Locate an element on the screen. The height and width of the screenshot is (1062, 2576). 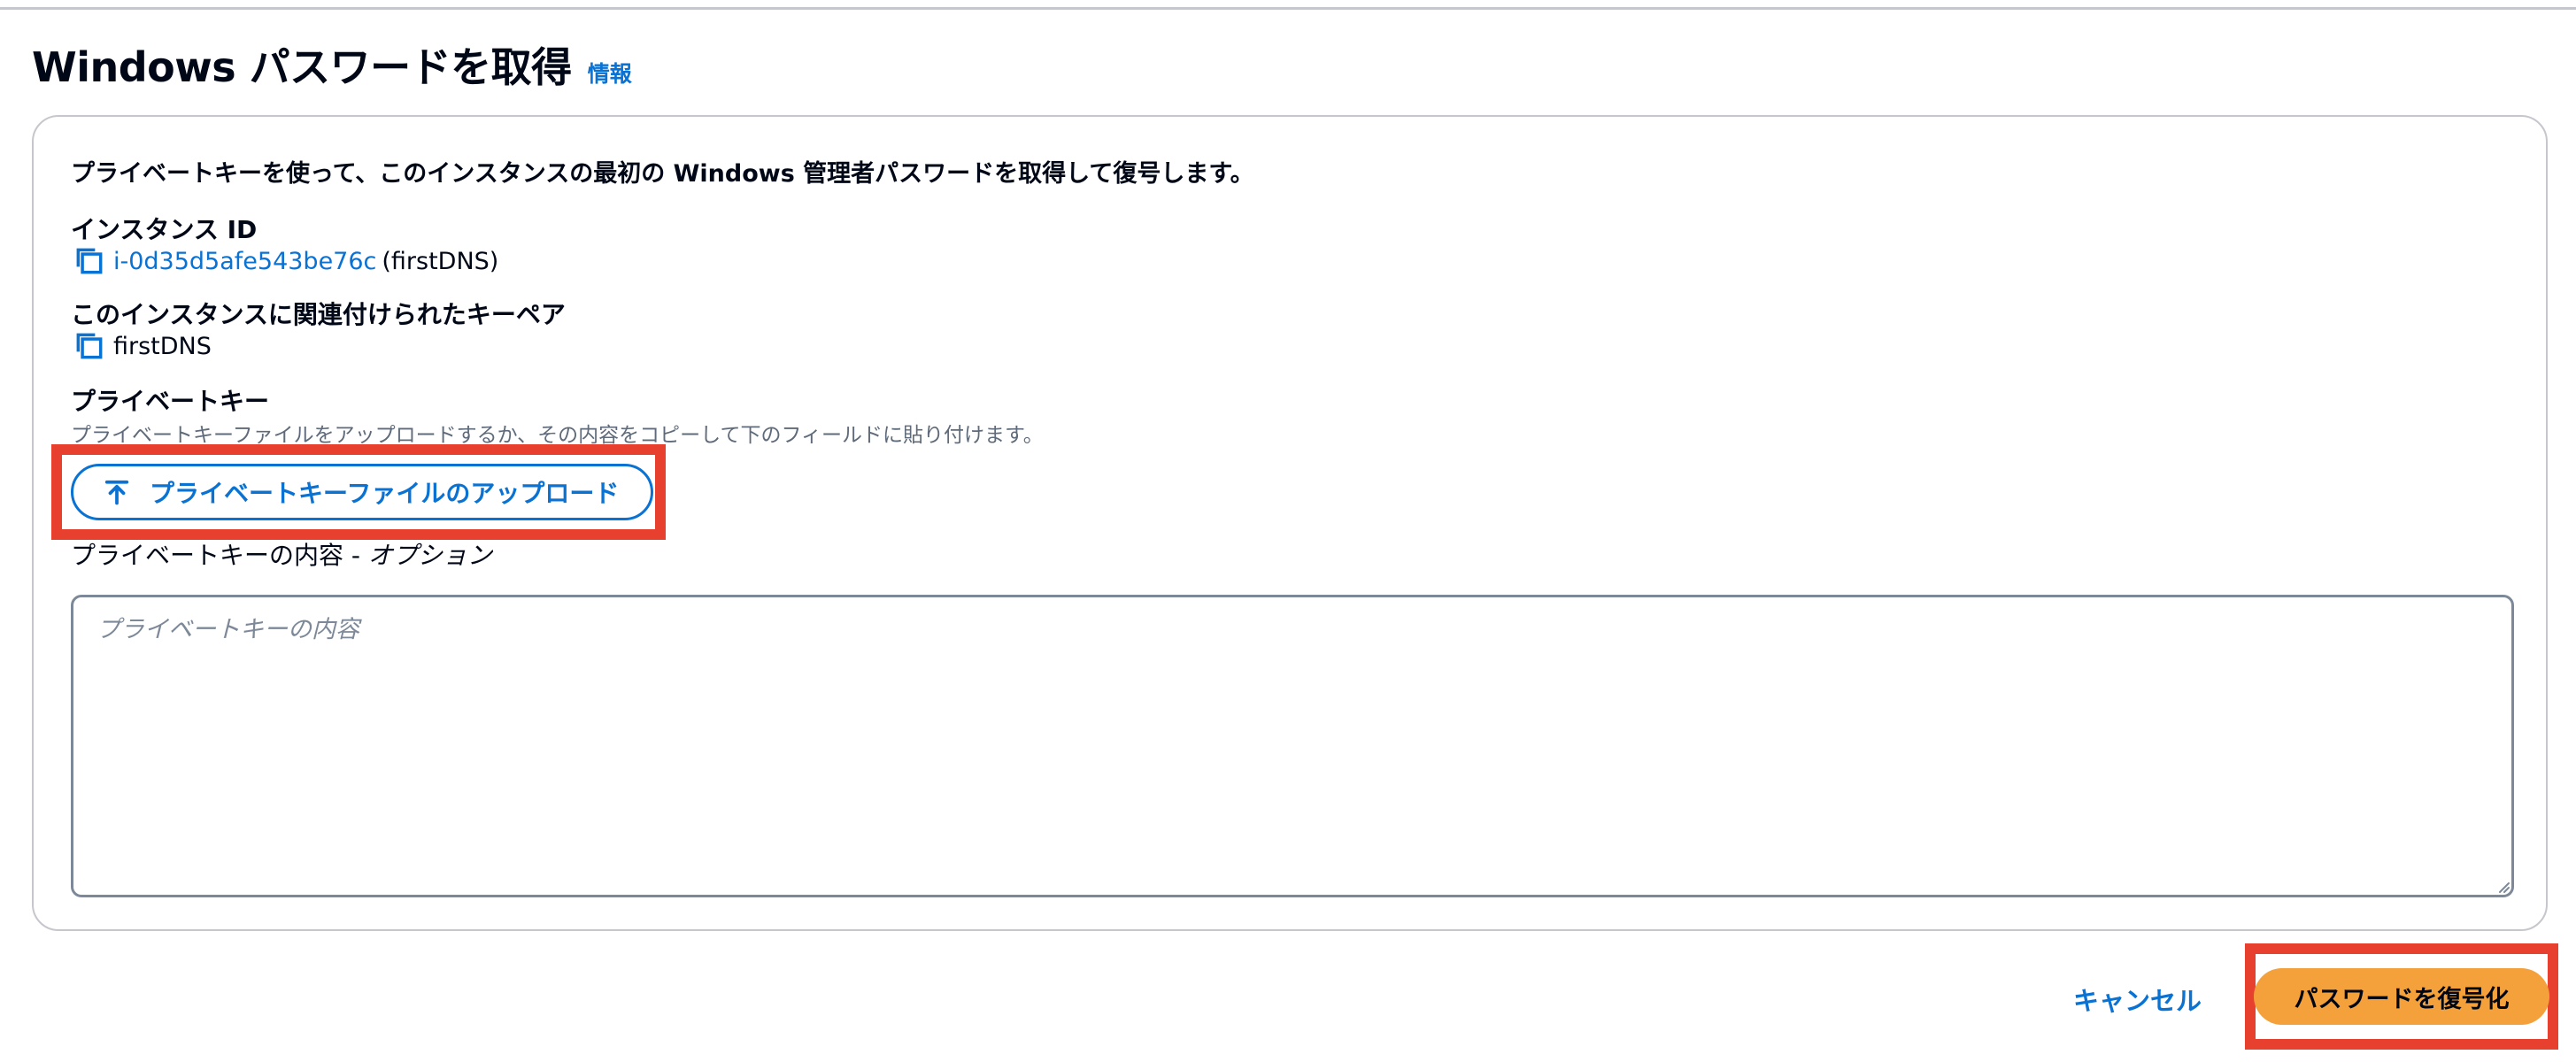
page-header: Windows パスワードを取得 情報 is located at coordinates (332, 64).